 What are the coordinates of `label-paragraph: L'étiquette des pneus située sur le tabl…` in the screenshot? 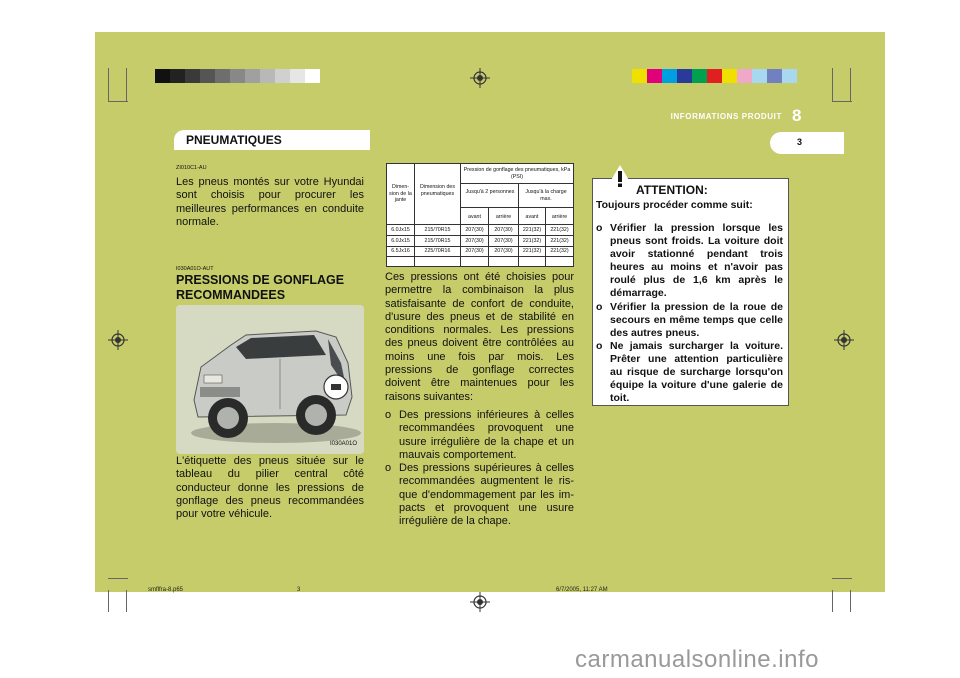 It's located at (270, 488).